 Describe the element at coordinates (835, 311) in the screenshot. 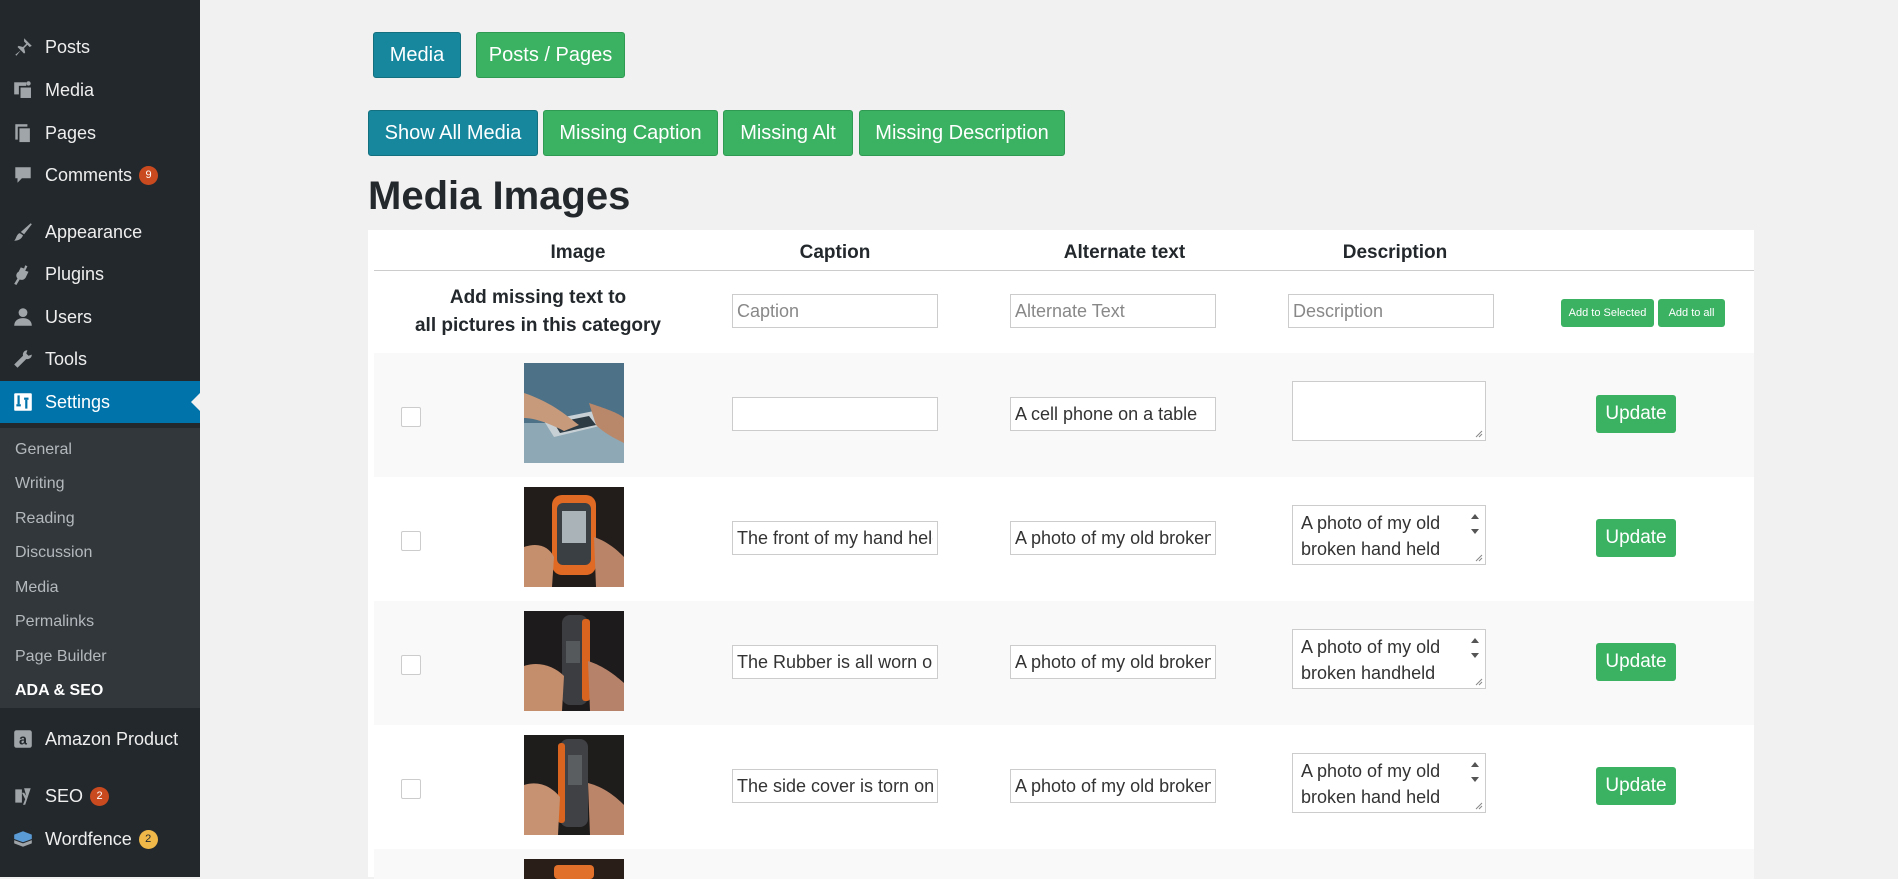

I see `bulk-caption-input` at that location.